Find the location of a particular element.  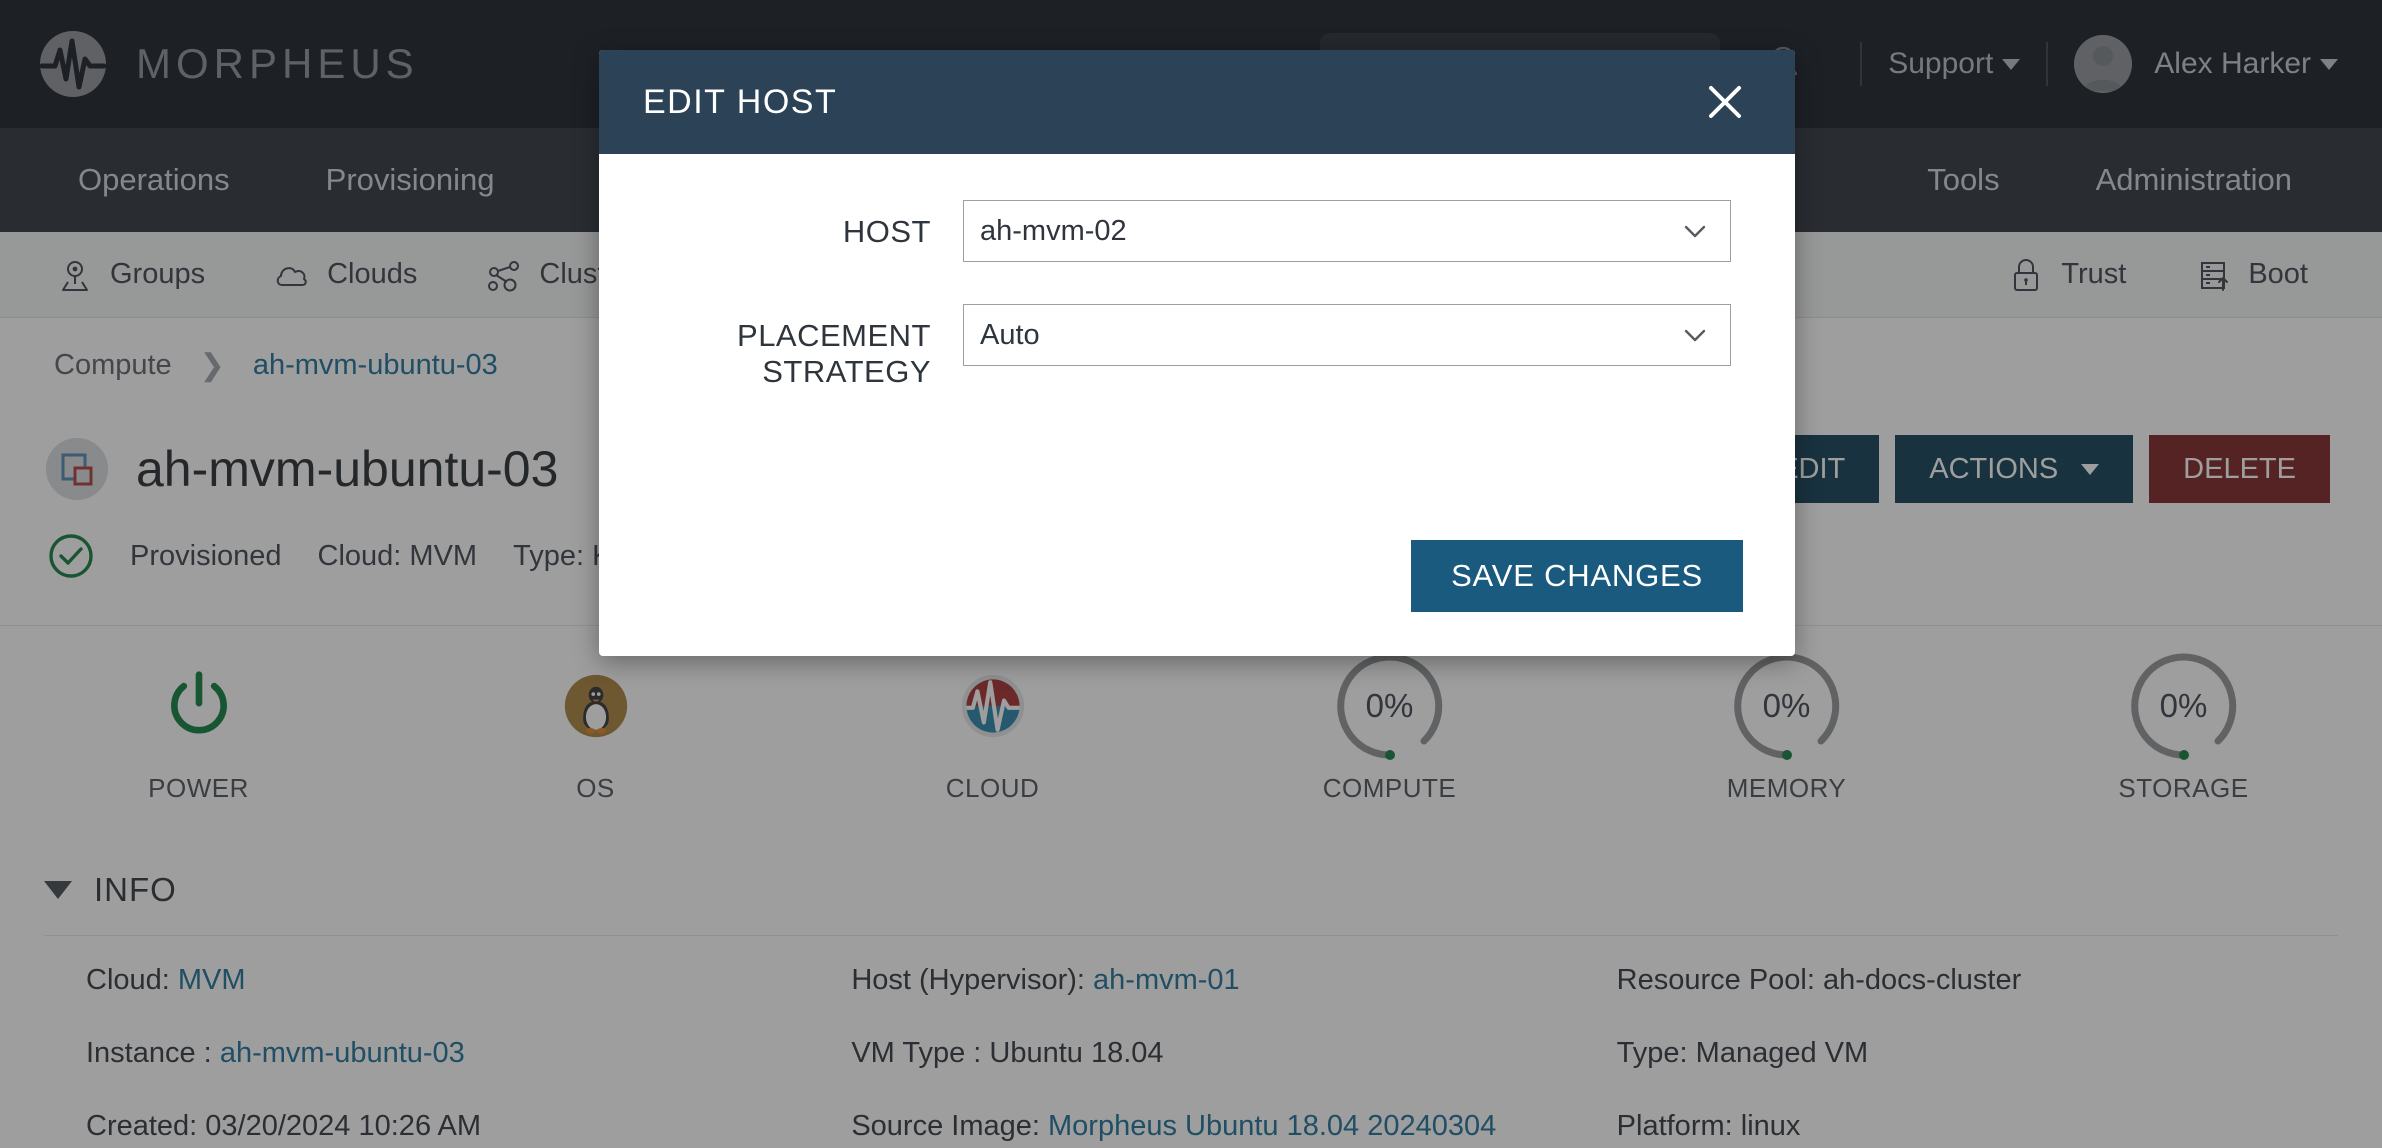

close-x-icon is located at coordinates (1725, 102).